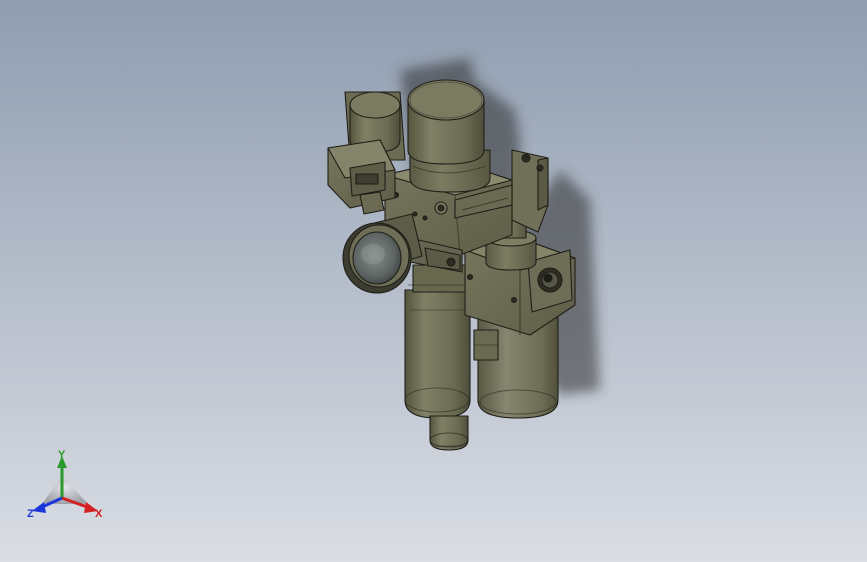 This screenshot has width=867, height=562. What do you see at coordinates (30, 514) in the screenshot?
I see `z-axis-label: Z` at bounding box center [30, 514].